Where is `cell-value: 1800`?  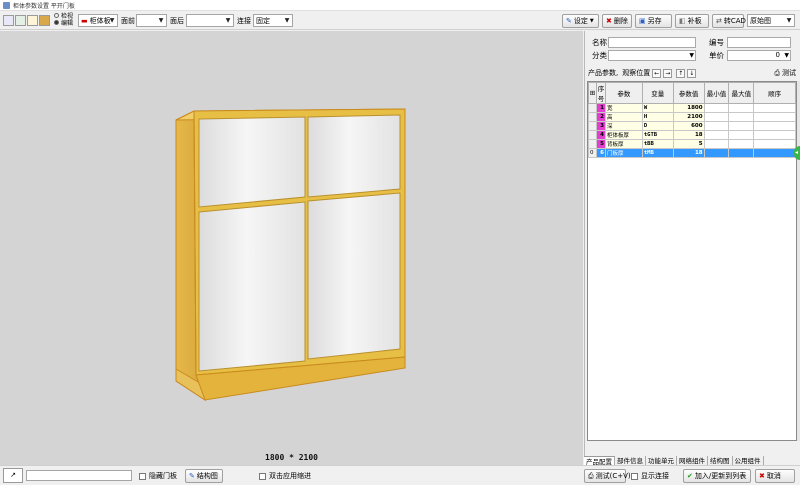 cell-value: 1800 is located at coordinates (688, 108).